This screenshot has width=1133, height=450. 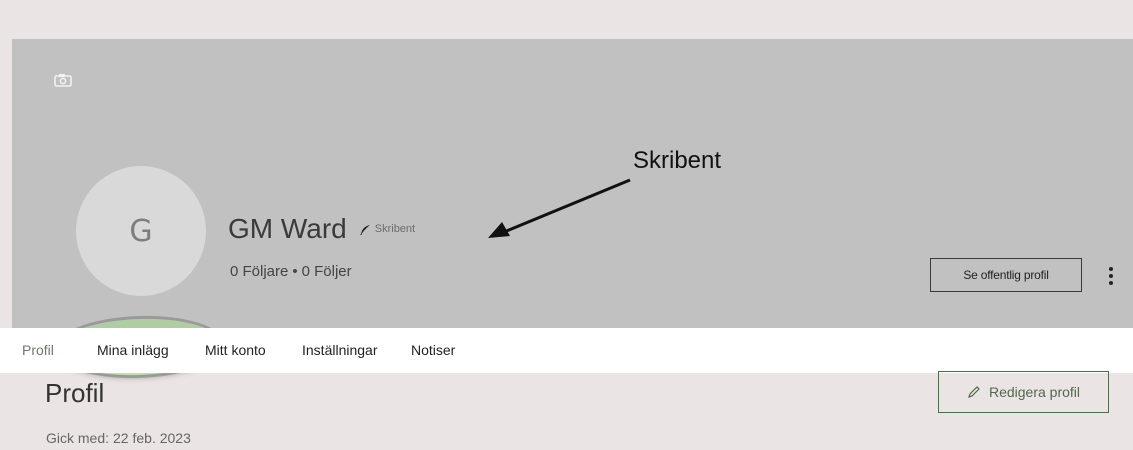 What do you see at coordinates (433, 350) in the screenshot?
I see `tab-notiser: Notiser` at bounding box center [433, 350].